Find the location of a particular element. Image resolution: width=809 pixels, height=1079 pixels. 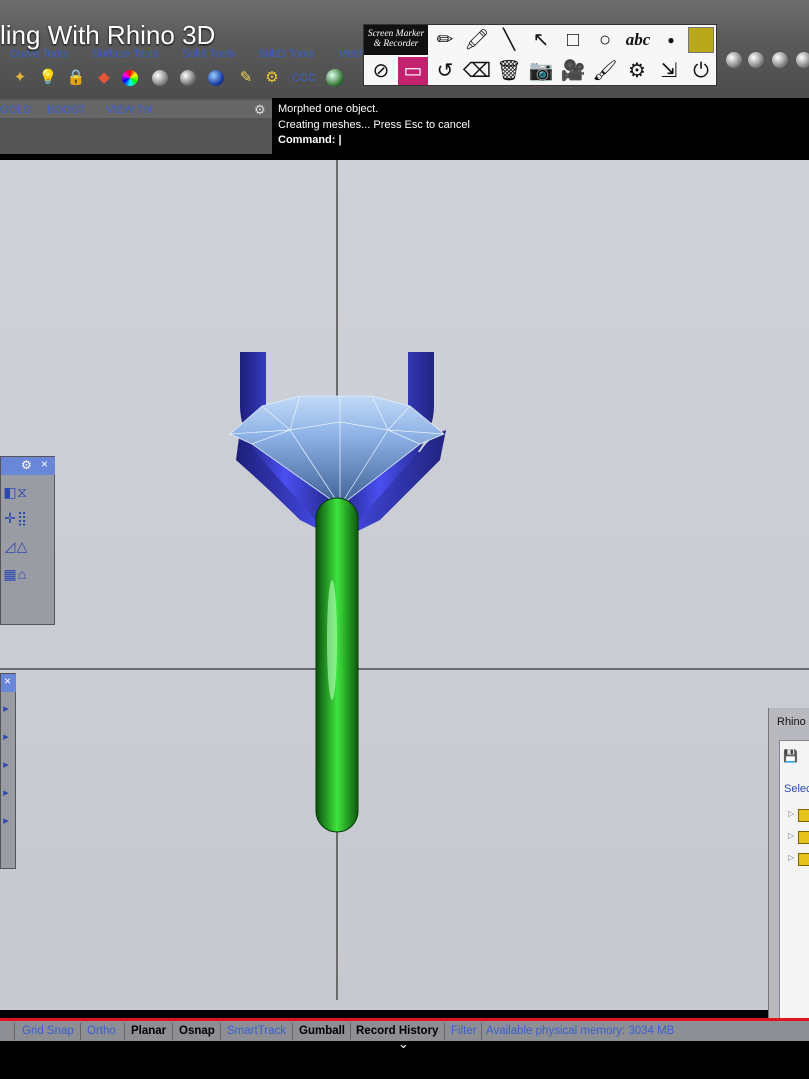

color-swatch is located at coordinates (701, 40).